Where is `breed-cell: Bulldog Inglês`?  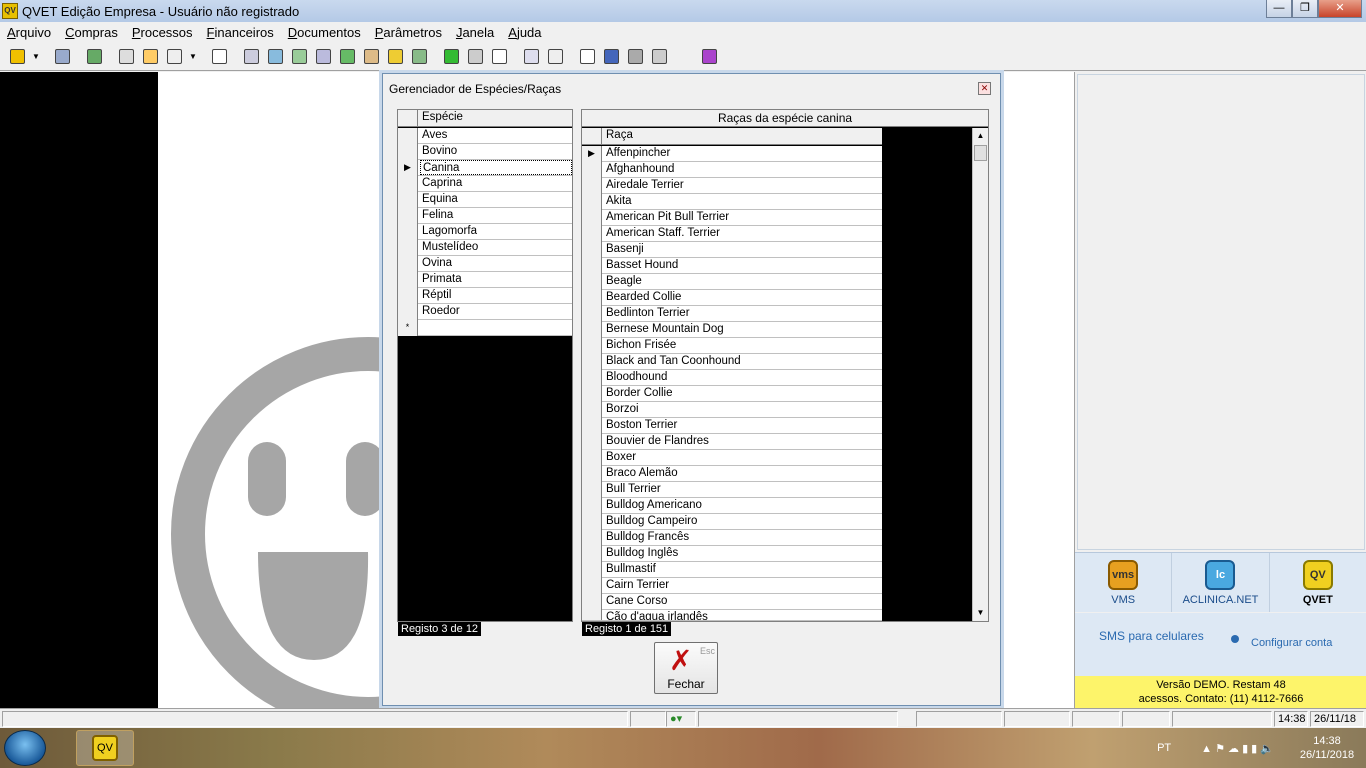 breed-cell: Bulldog Inglês is located at coordinates (743, 553).